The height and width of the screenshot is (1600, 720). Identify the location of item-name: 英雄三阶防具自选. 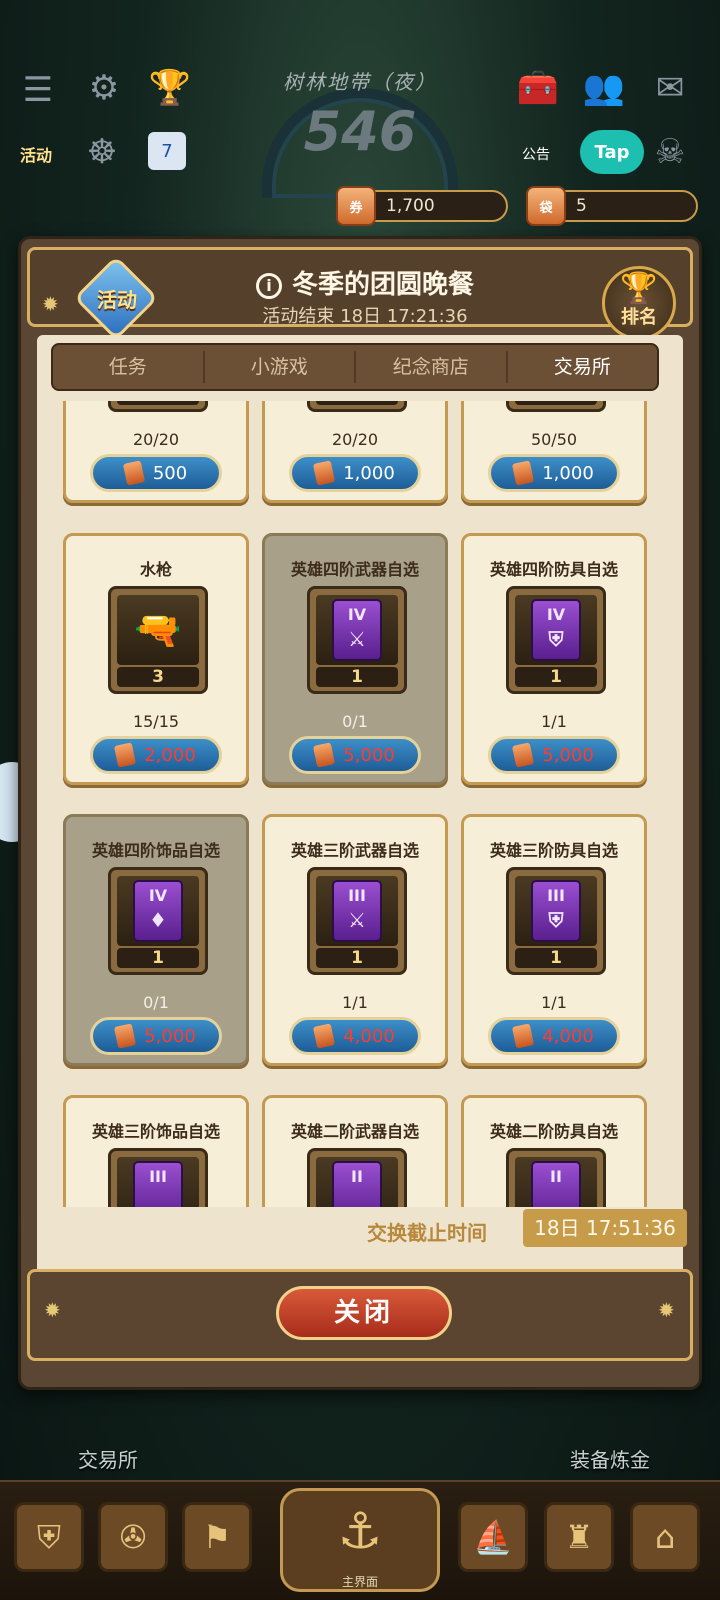
(553, 850).